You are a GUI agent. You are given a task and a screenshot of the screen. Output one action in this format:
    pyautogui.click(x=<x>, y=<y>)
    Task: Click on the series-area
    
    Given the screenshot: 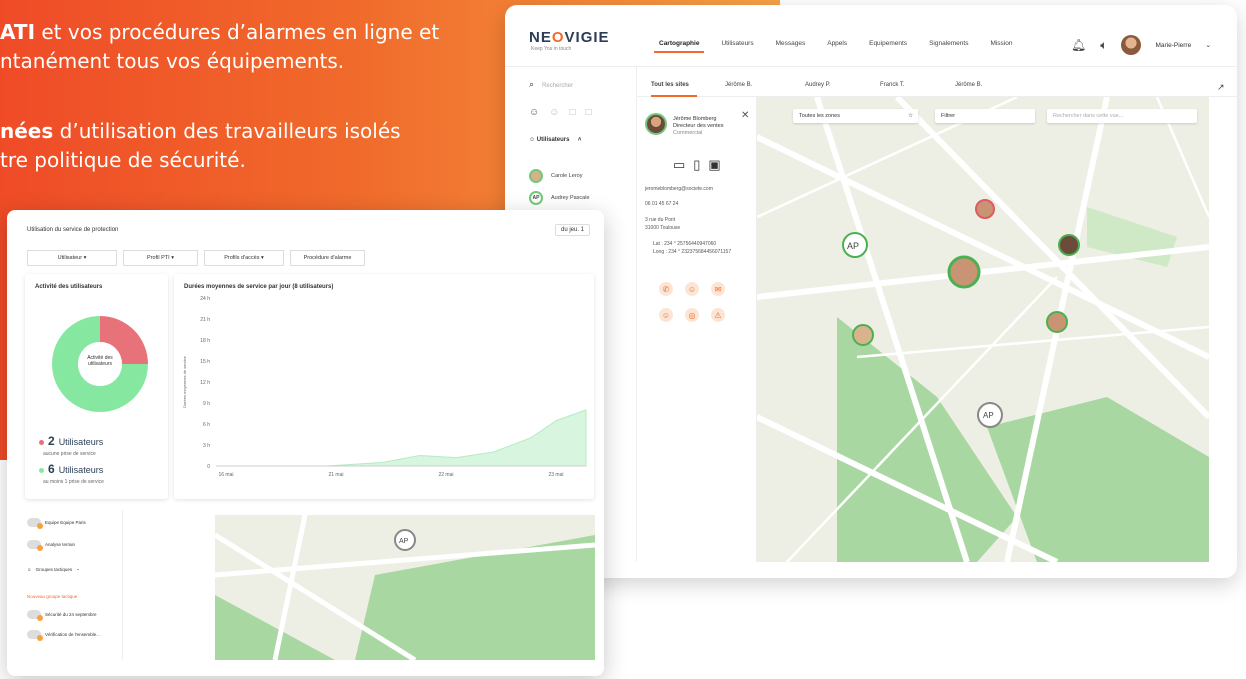 What is the action you would take?
    pyautogui.click(x=401, y=438)
    